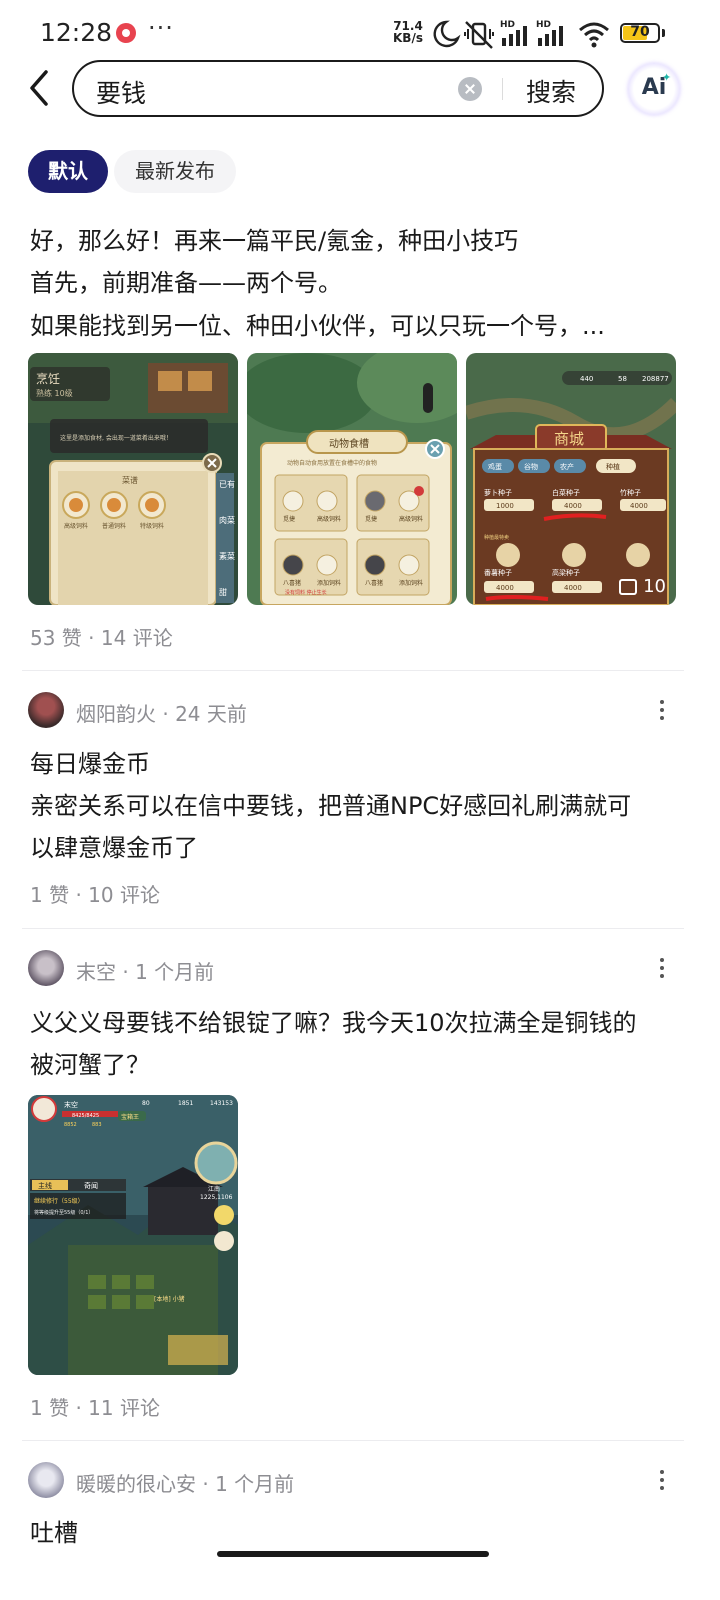 The height and width of the screenshot is (1600, 720). Describe the element at coordinates (332, 463) in the screenshot. I see `svg-text: 动物自动食用放置在食槽中的食物` at that location.